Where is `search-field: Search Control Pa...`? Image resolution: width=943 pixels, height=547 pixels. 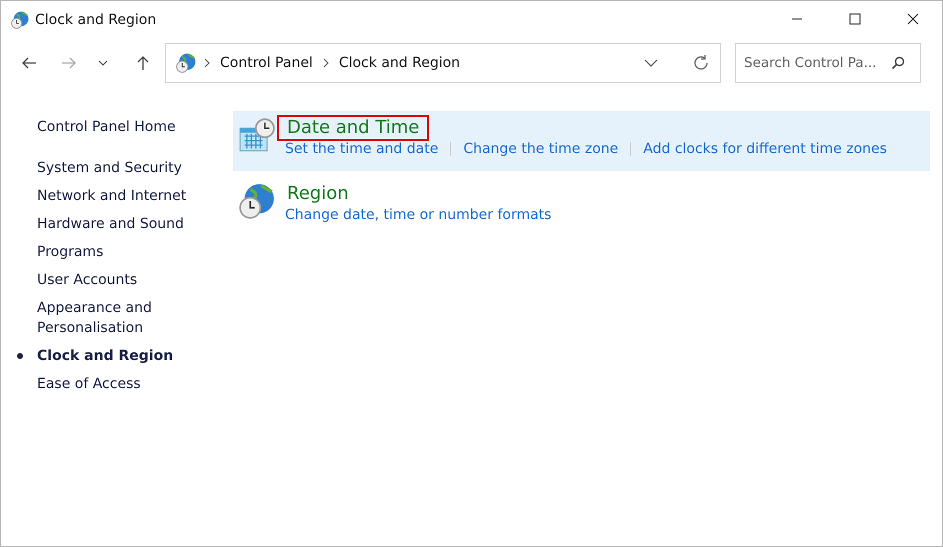 search-field: Search Control Pa... is located at coordinates (828, 63).